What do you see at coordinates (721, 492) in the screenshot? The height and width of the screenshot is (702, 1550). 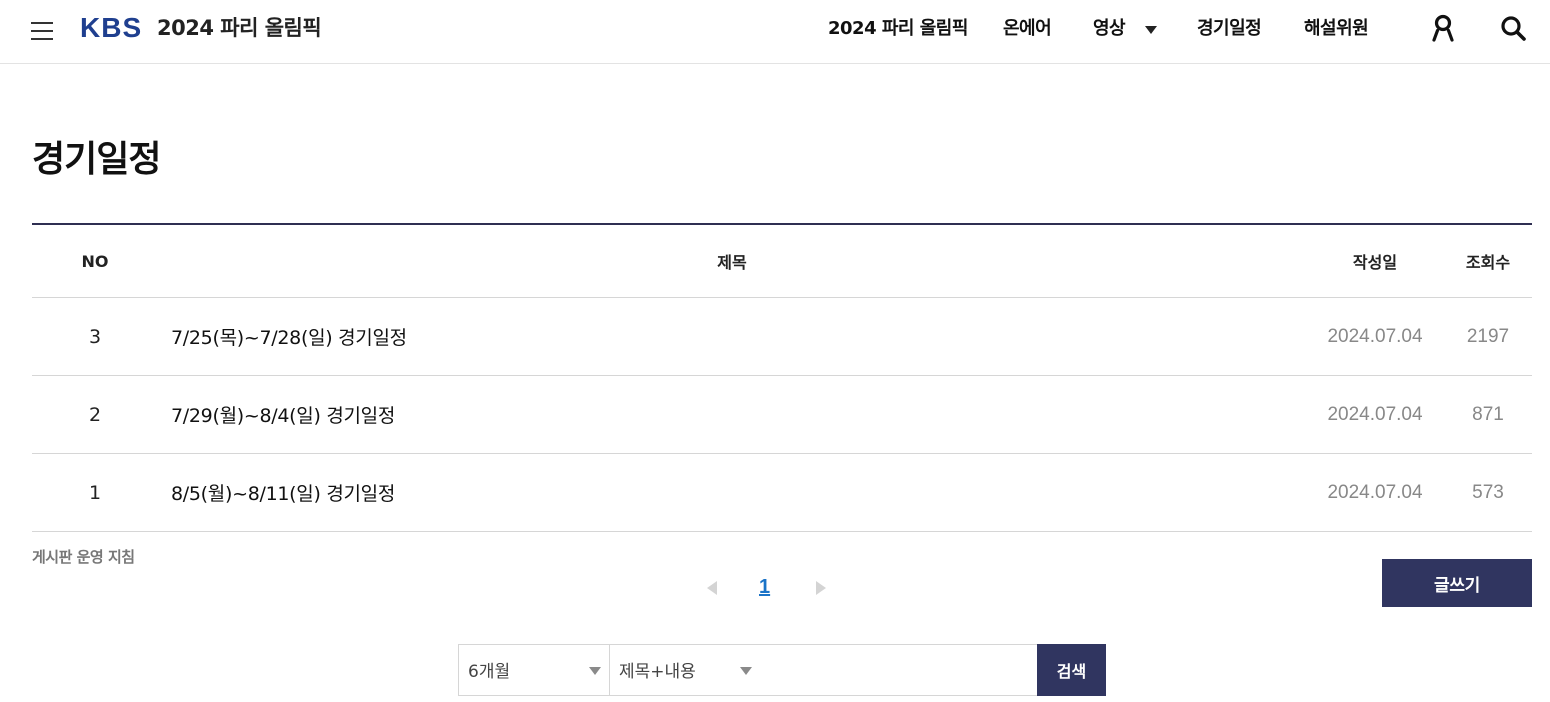 I see `post-title-link: 8/5(월)~8/11(일) 경기일정` at bounding box center [721, 492].